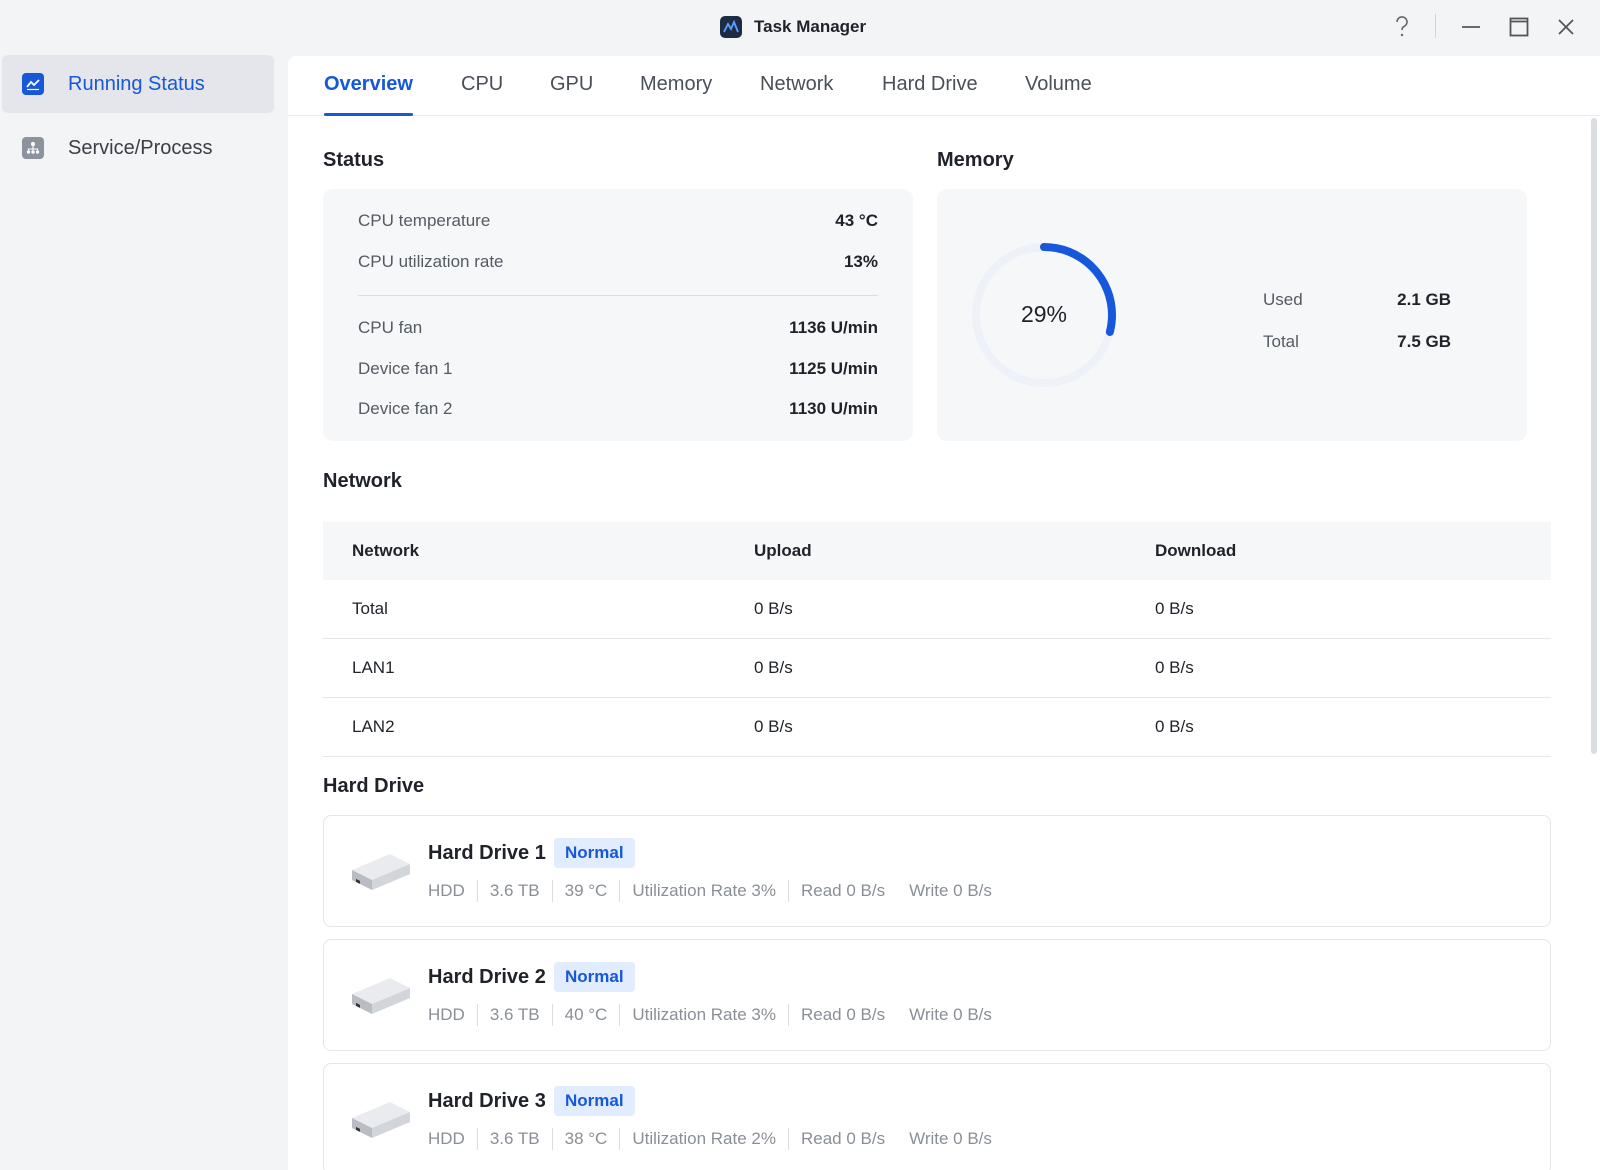  What do you see at coordinates (618, 368) in the screenshot?
I see `status-row-device-fan-1: Device fan 1 1125 U/min` at bounding box center [618, 368].